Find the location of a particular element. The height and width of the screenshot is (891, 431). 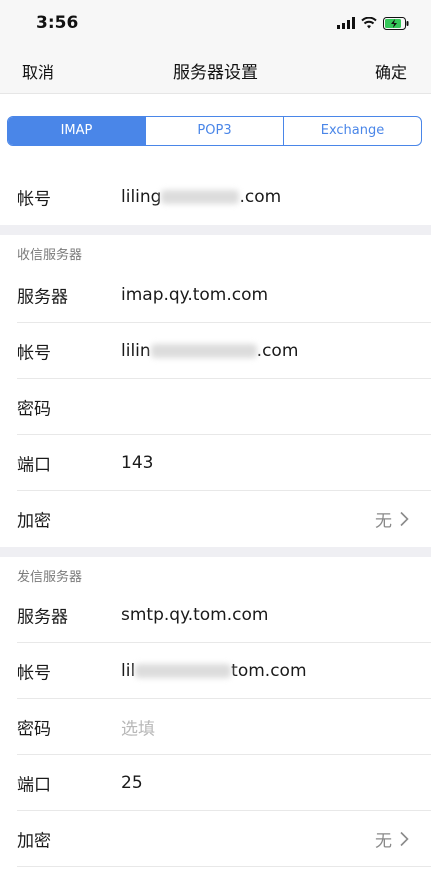

status-bar: 3:56 is located at coordinates (215, 23).